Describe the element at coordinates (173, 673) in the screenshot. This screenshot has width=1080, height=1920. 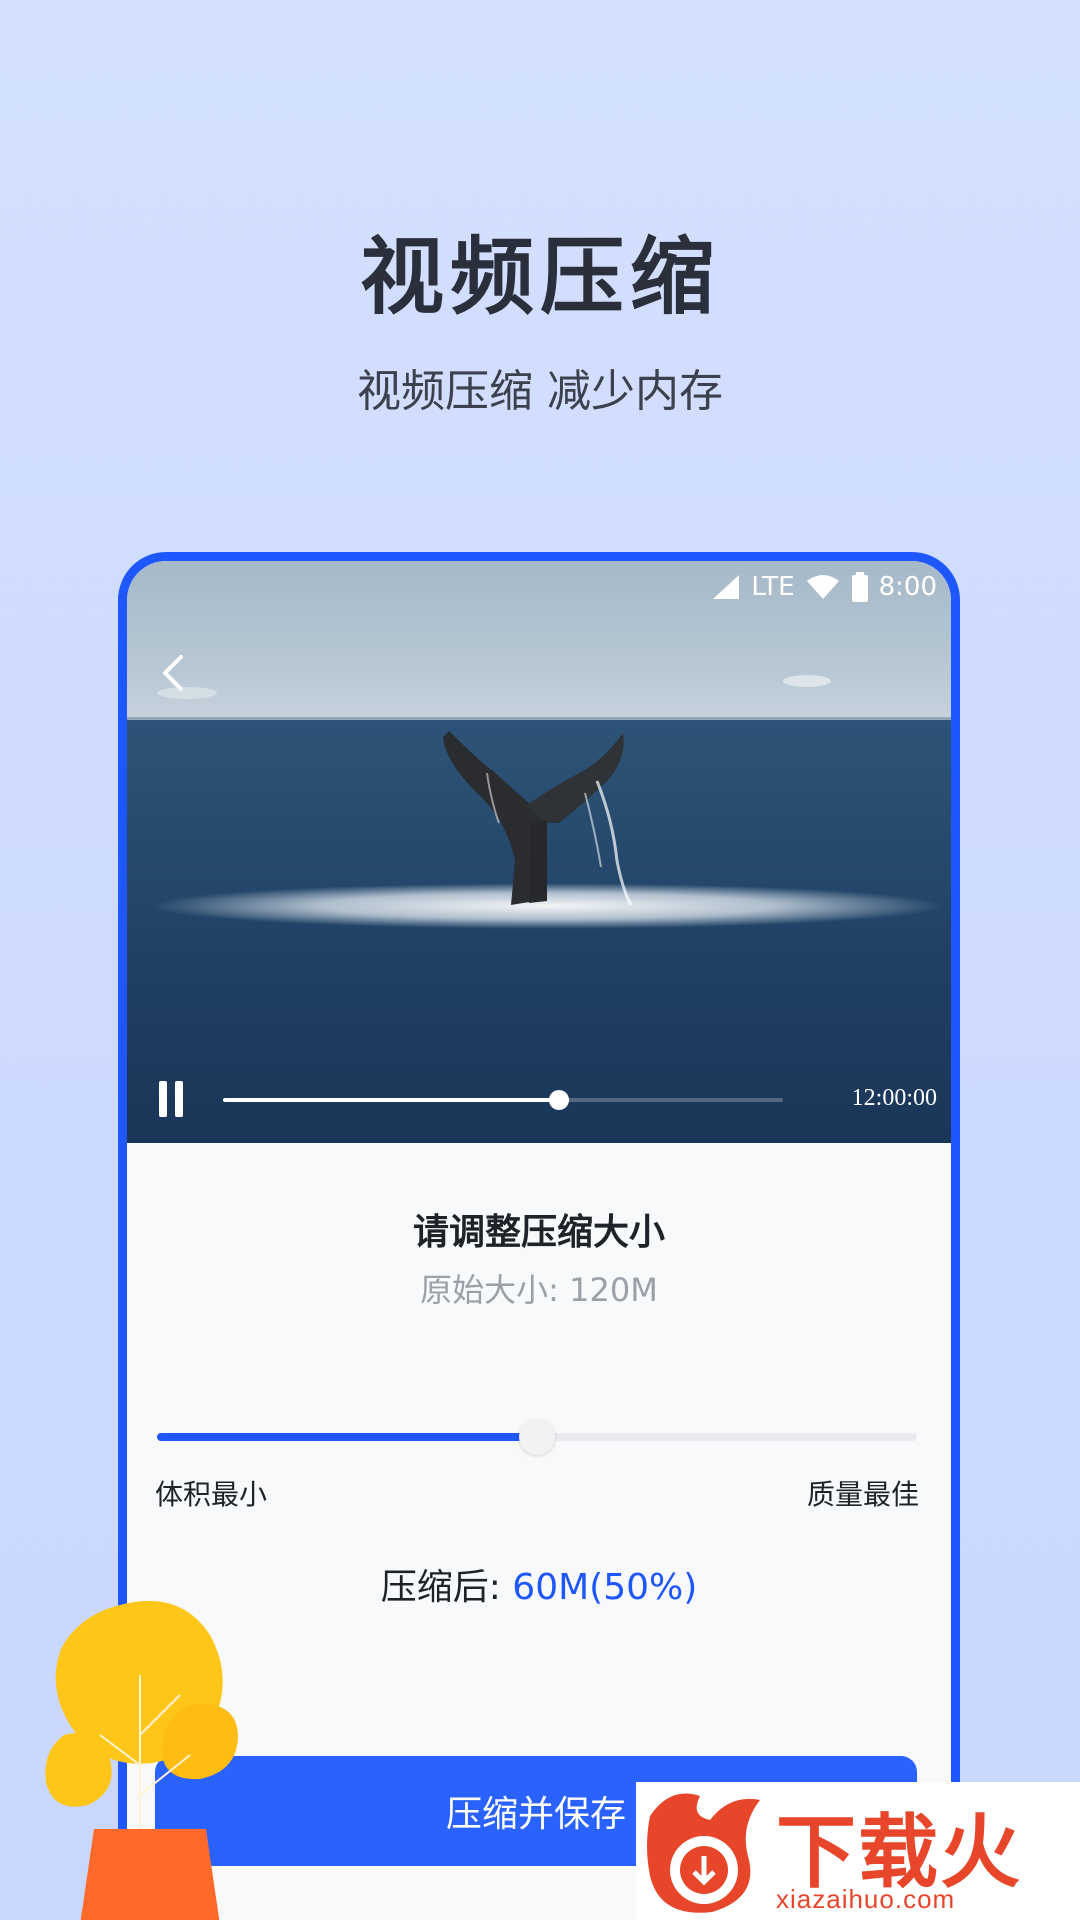
I see `back-arrow-icon` at that location.